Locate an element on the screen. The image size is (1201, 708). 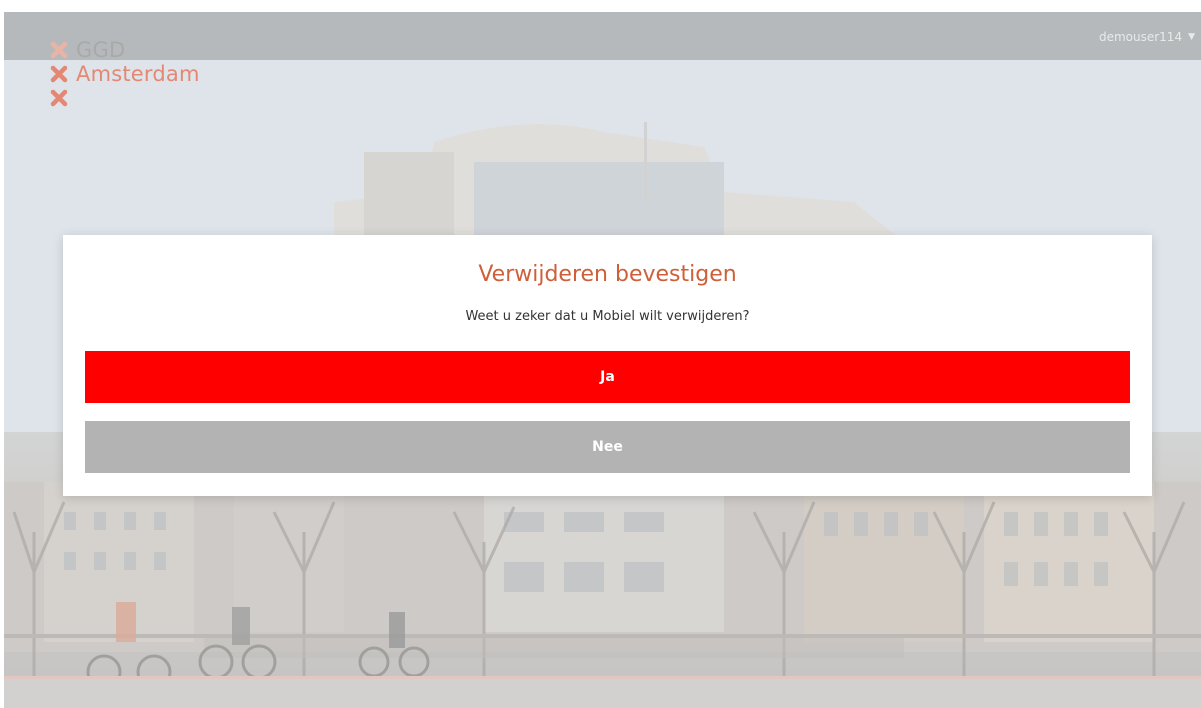
user-menu: demouser114 ▼ is located at coordinates (1147, 37).